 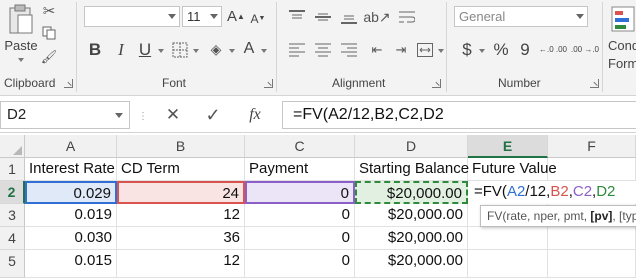 I want to click on cell-a4: 0.030, so click(x=71, y=238).